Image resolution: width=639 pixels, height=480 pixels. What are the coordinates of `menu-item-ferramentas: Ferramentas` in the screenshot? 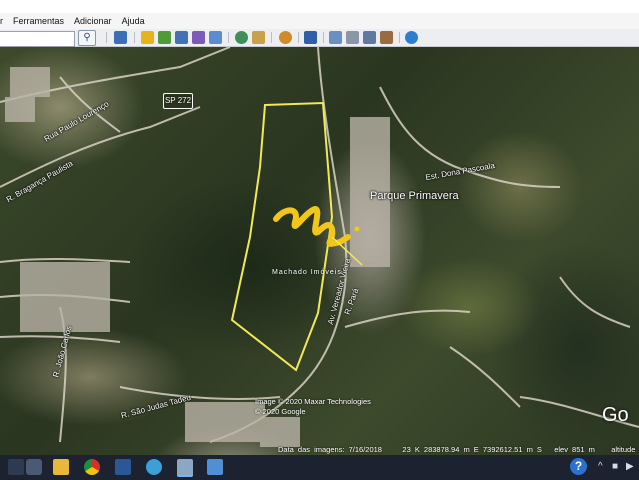 It's located at (38, 21).